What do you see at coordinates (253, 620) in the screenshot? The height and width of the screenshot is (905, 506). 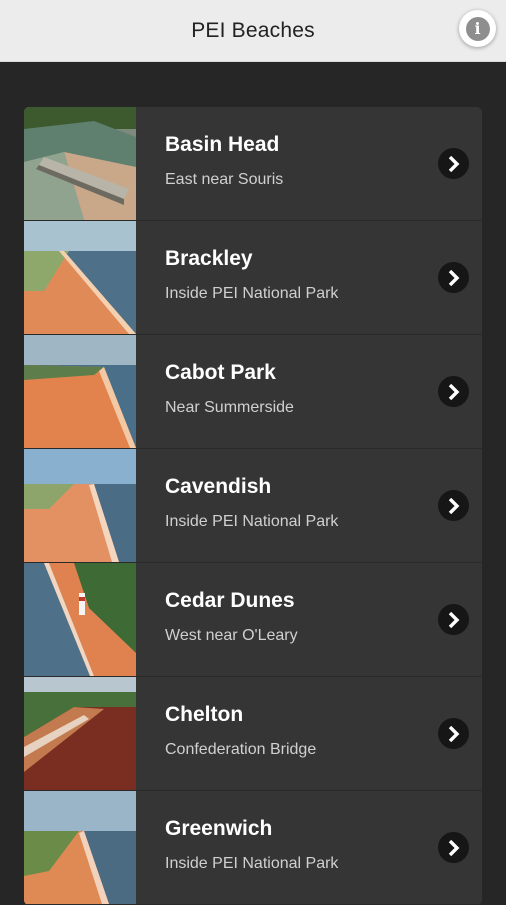 I see `beach-row-cedar-dunes: Cedar Dunes West near O'Leary` at bounding box center [253, 620].